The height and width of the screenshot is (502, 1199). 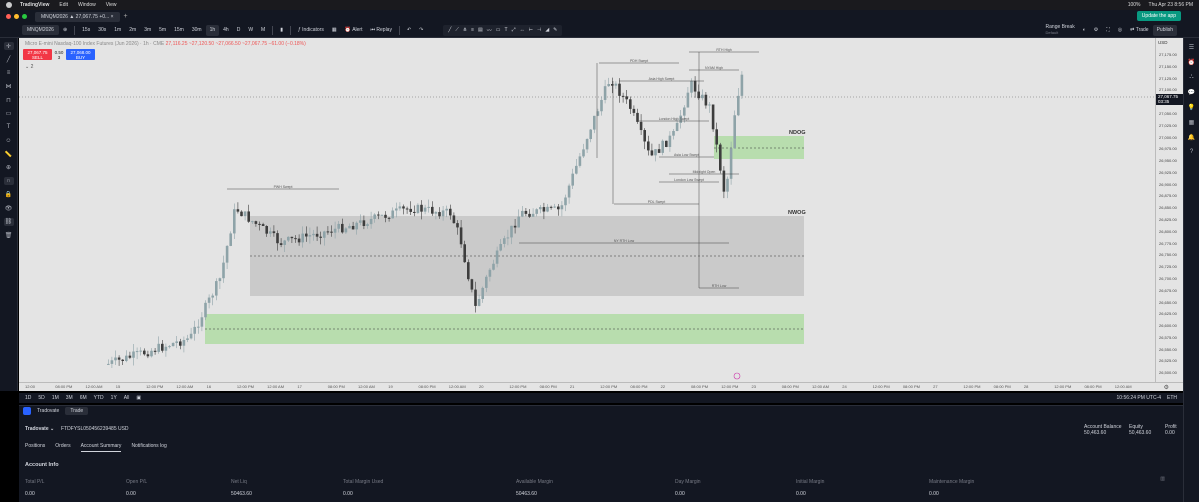 I want to click on interval-2m: 2m, so click(x=132, y=30).